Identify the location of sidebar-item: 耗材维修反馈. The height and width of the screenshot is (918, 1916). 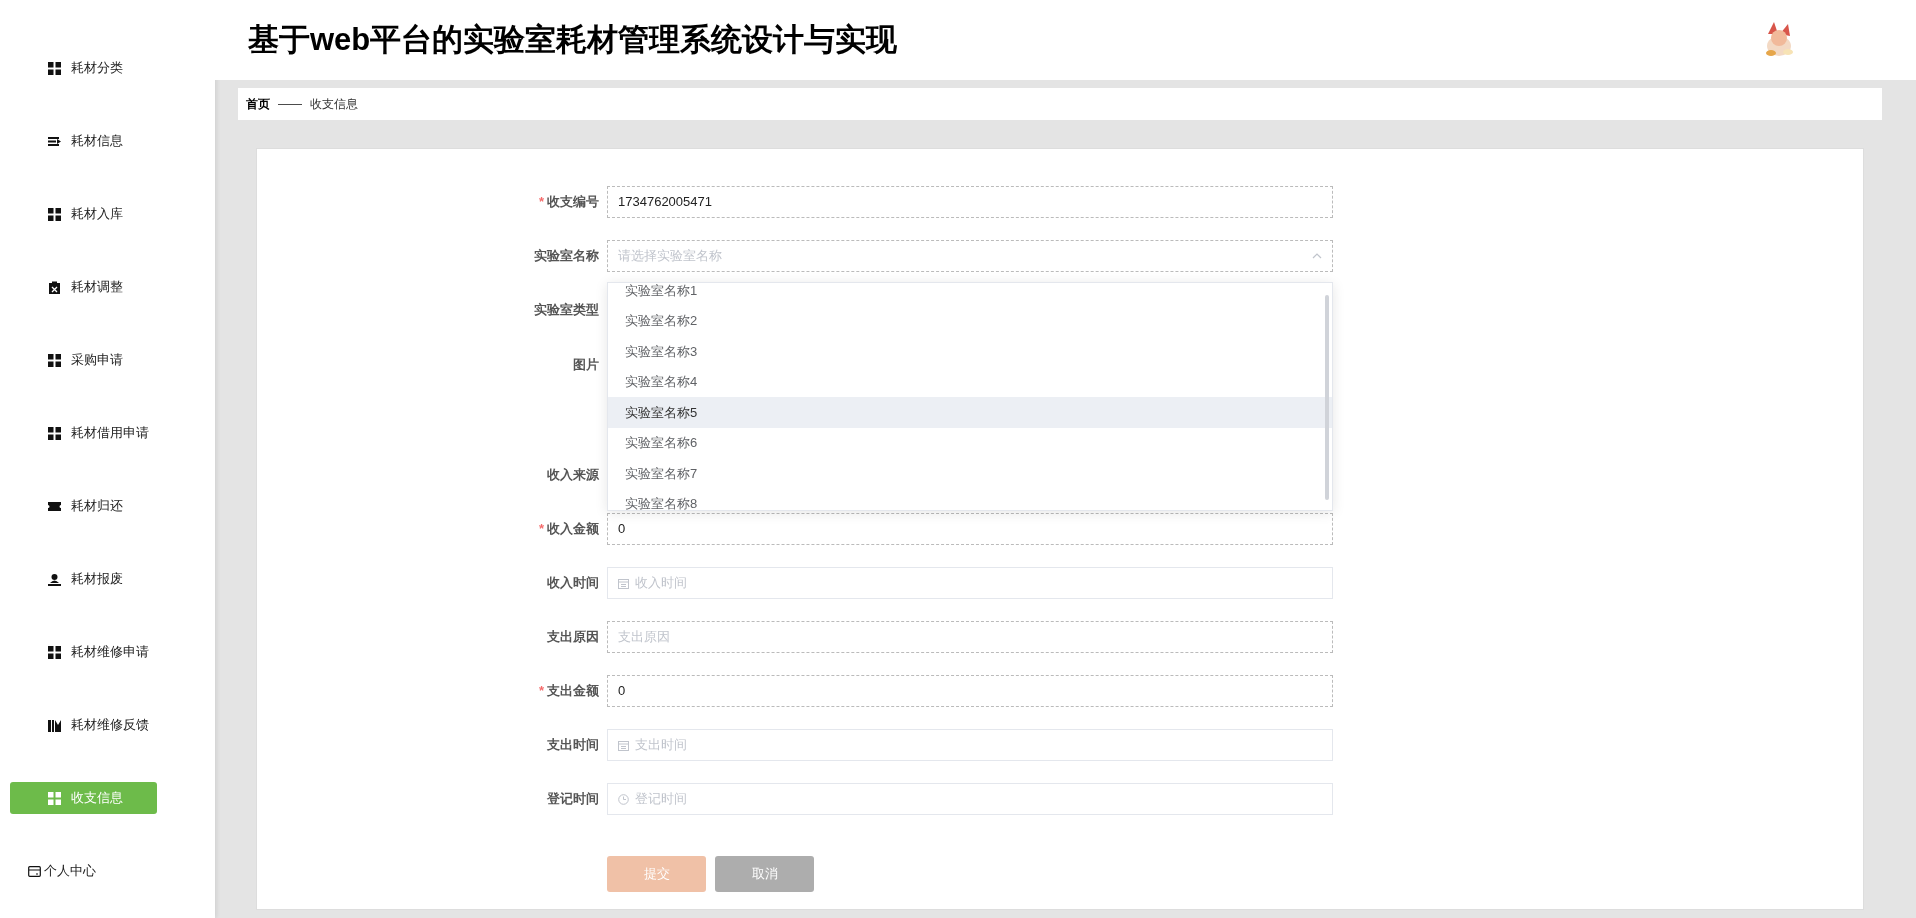
(83, 725).